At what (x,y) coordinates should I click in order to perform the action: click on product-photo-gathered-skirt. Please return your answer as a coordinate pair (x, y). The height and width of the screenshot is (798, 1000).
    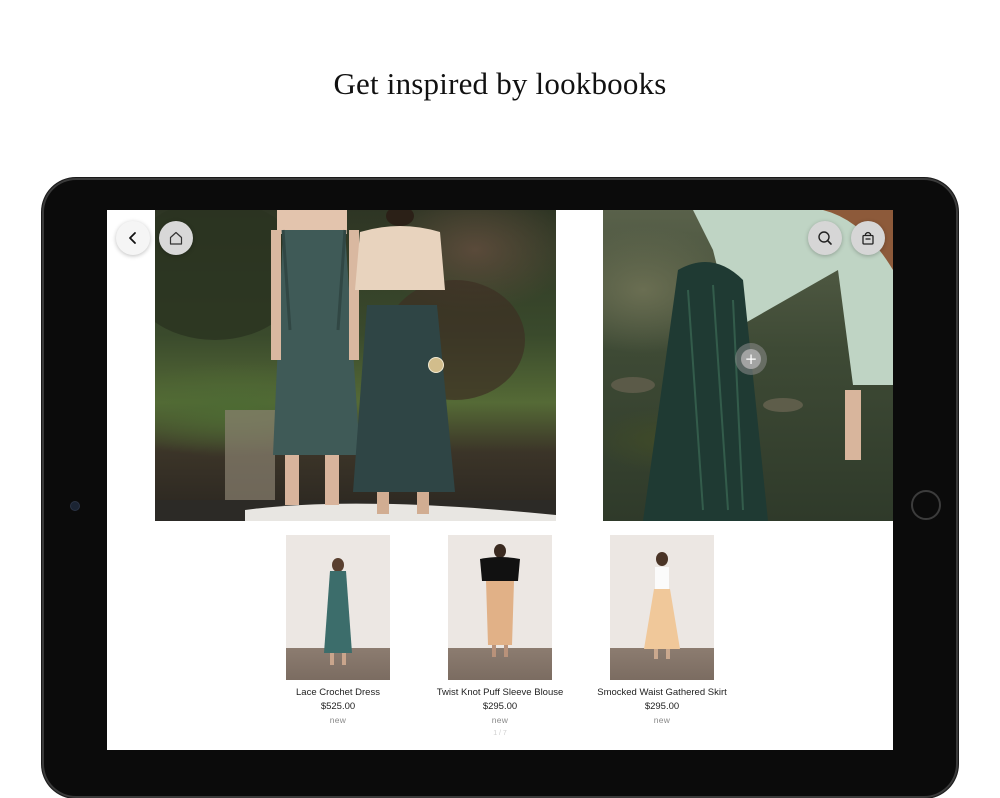
    Looking at the image, I should click on (662, 605).